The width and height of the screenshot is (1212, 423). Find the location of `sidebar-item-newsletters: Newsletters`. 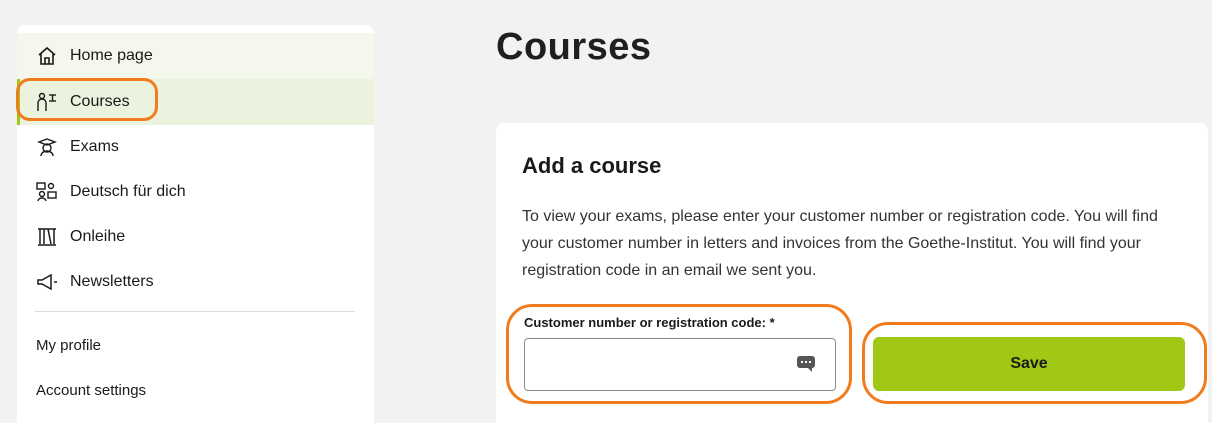

sidebar-item-newsletters: Newsletters is located at coordinates (195, 282).